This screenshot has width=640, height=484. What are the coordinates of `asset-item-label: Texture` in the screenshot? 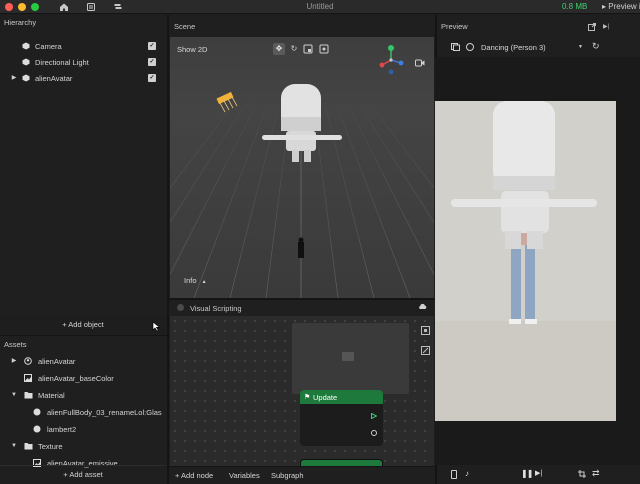 It's located at (50, 446).